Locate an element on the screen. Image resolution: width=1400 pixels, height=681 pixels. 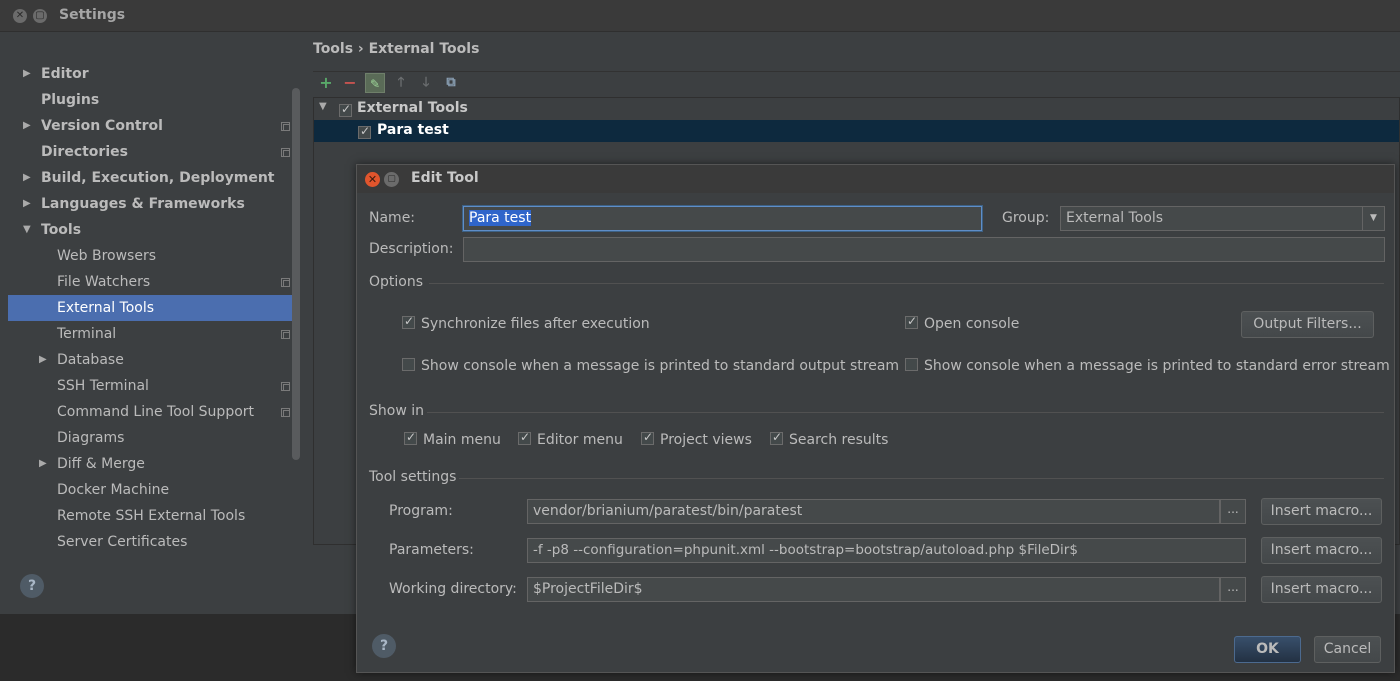
program-value: vendor/brianium/paratest/bin/paratest is located at coordinates (668, 511).